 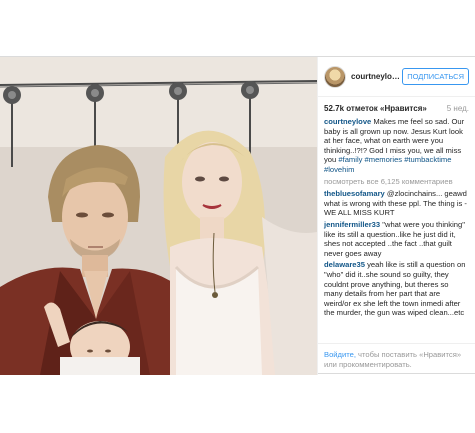 I want to click on comment-username: delaware35, so click(x=344, y=264).